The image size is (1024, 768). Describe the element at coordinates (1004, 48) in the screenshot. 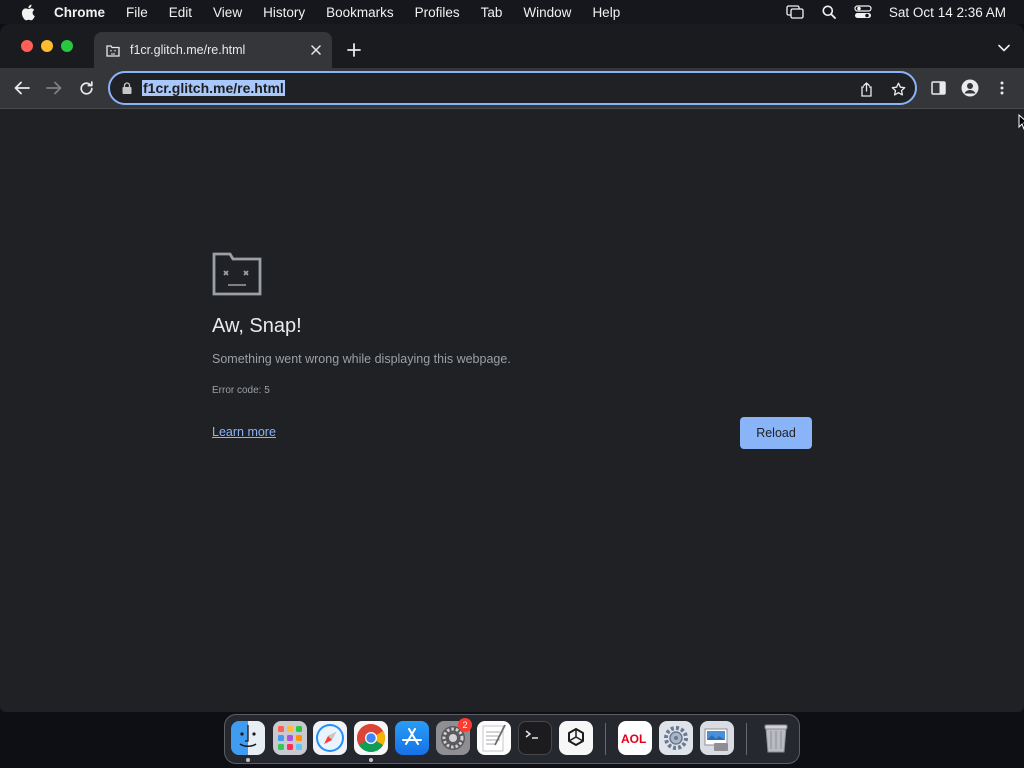

I see `tab-search-chevron-icon` at that location.